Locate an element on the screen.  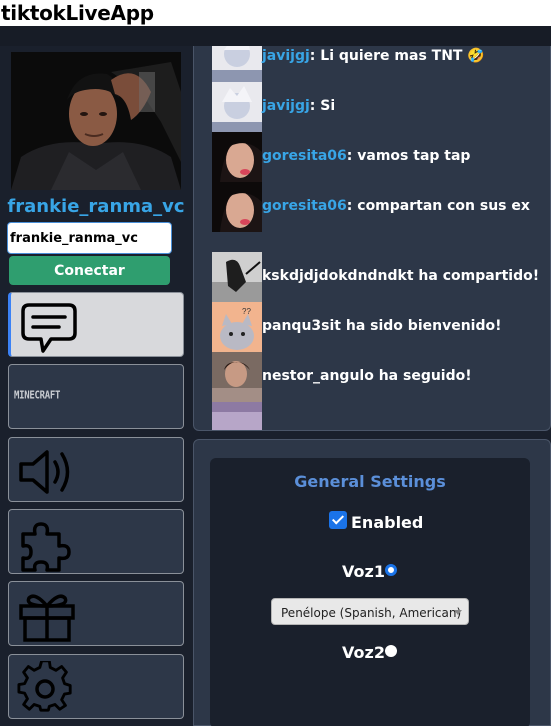
voice-select: Penélope (Spanish, American) is located at coordinates (370, 611).